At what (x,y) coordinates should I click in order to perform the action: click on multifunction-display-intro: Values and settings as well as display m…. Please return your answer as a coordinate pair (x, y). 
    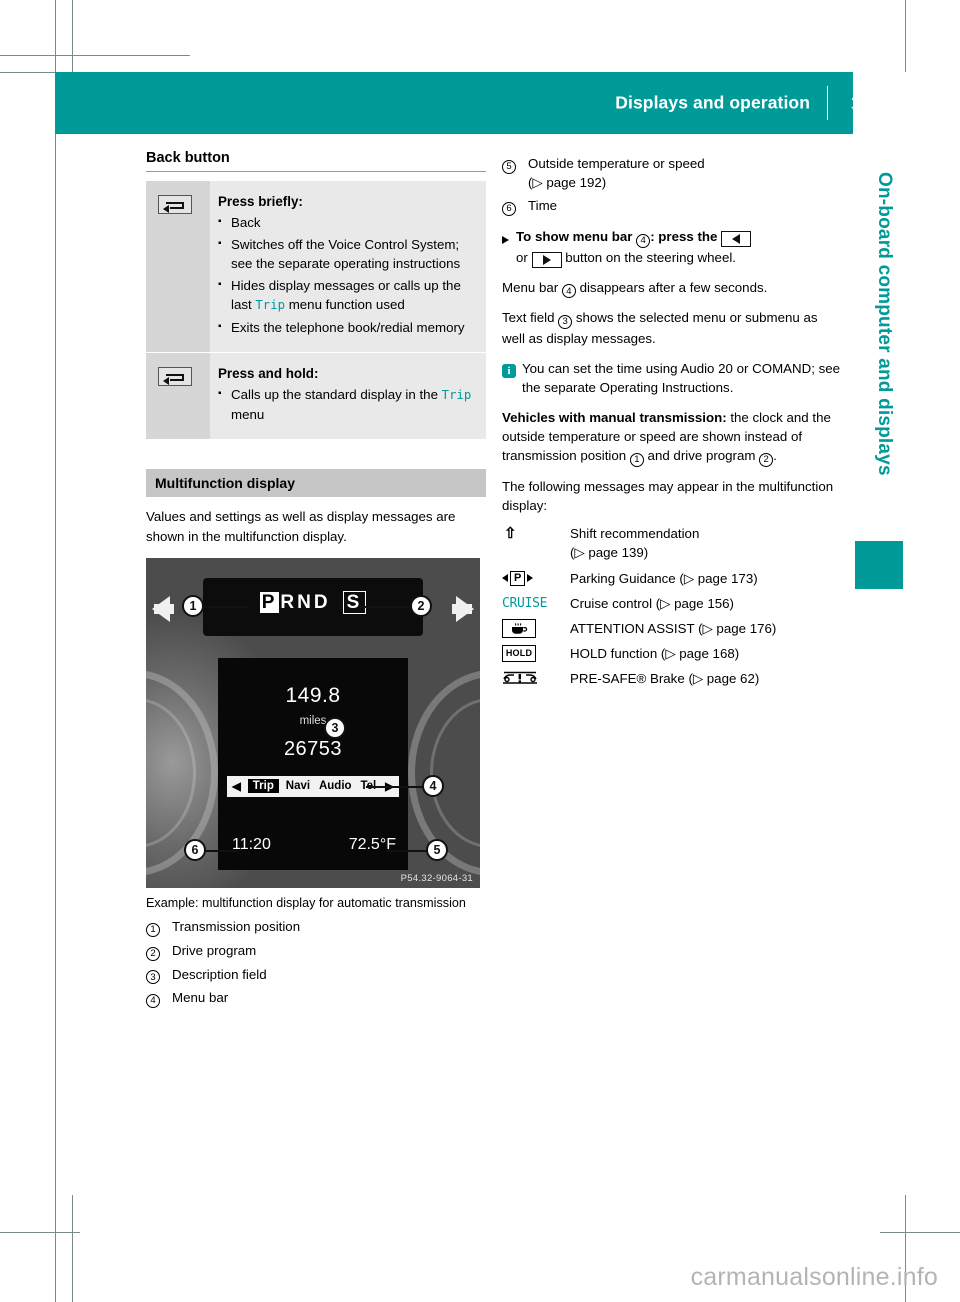
    Looking at the image, I should click on (301, 526).